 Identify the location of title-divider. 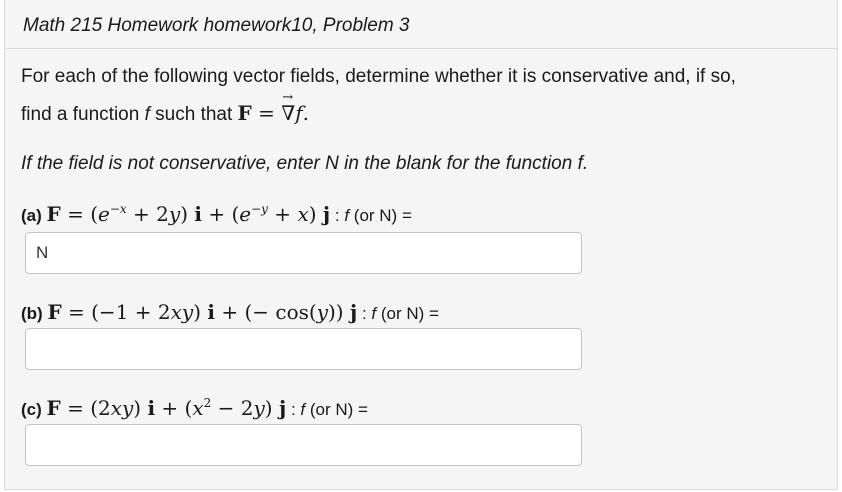
(421, 48).